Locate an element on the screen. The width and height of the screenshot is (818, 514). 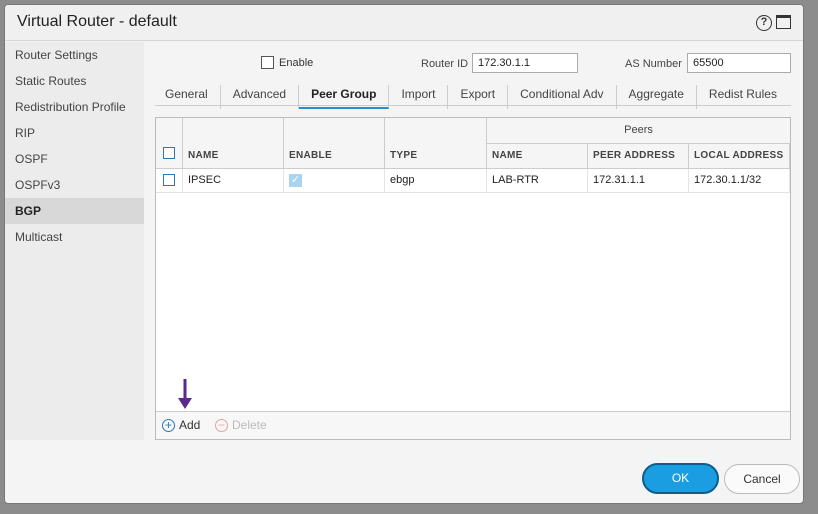
cell-local-address: 172.30.1.1/32 is located at coordinates (739, 181).